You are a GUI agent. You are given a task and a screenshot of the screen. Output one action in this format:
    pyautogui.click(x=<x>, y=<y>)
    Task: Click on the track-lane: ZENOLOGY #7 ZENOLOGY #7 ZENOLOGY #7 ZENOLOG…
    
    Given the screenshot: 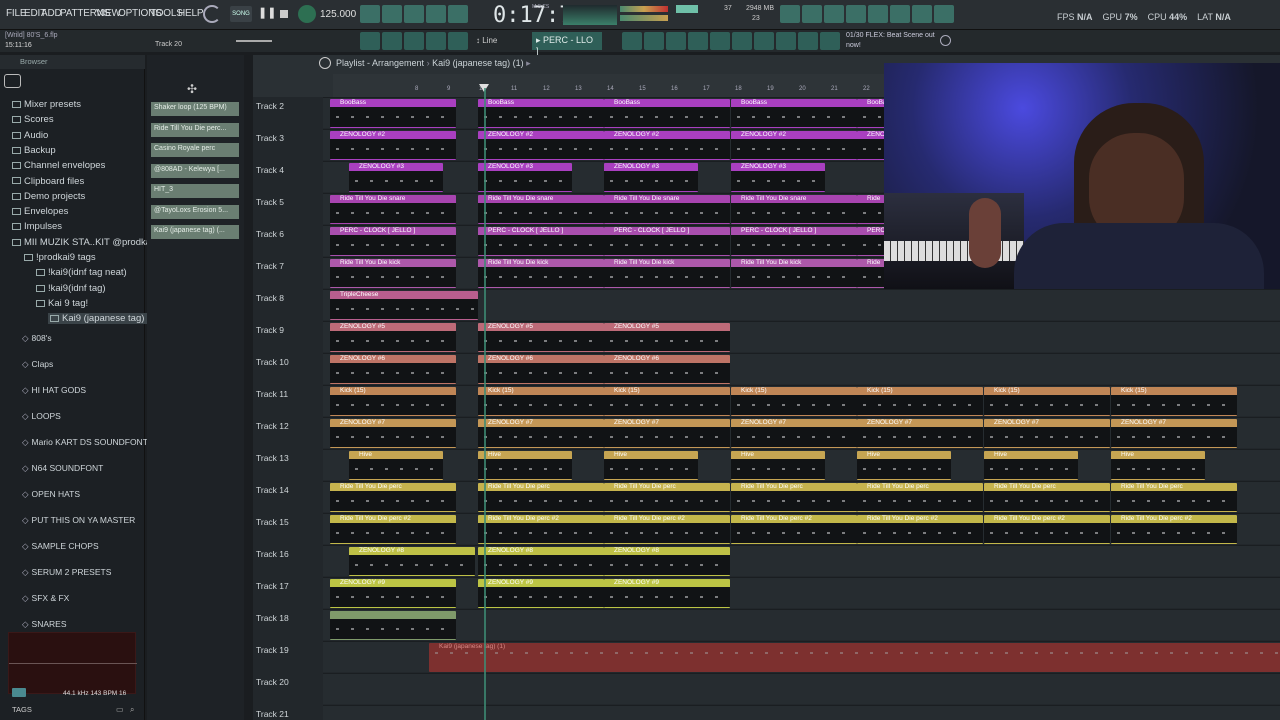 What is the action you would take?
    pyautogui.click(x=801, y=432)
    